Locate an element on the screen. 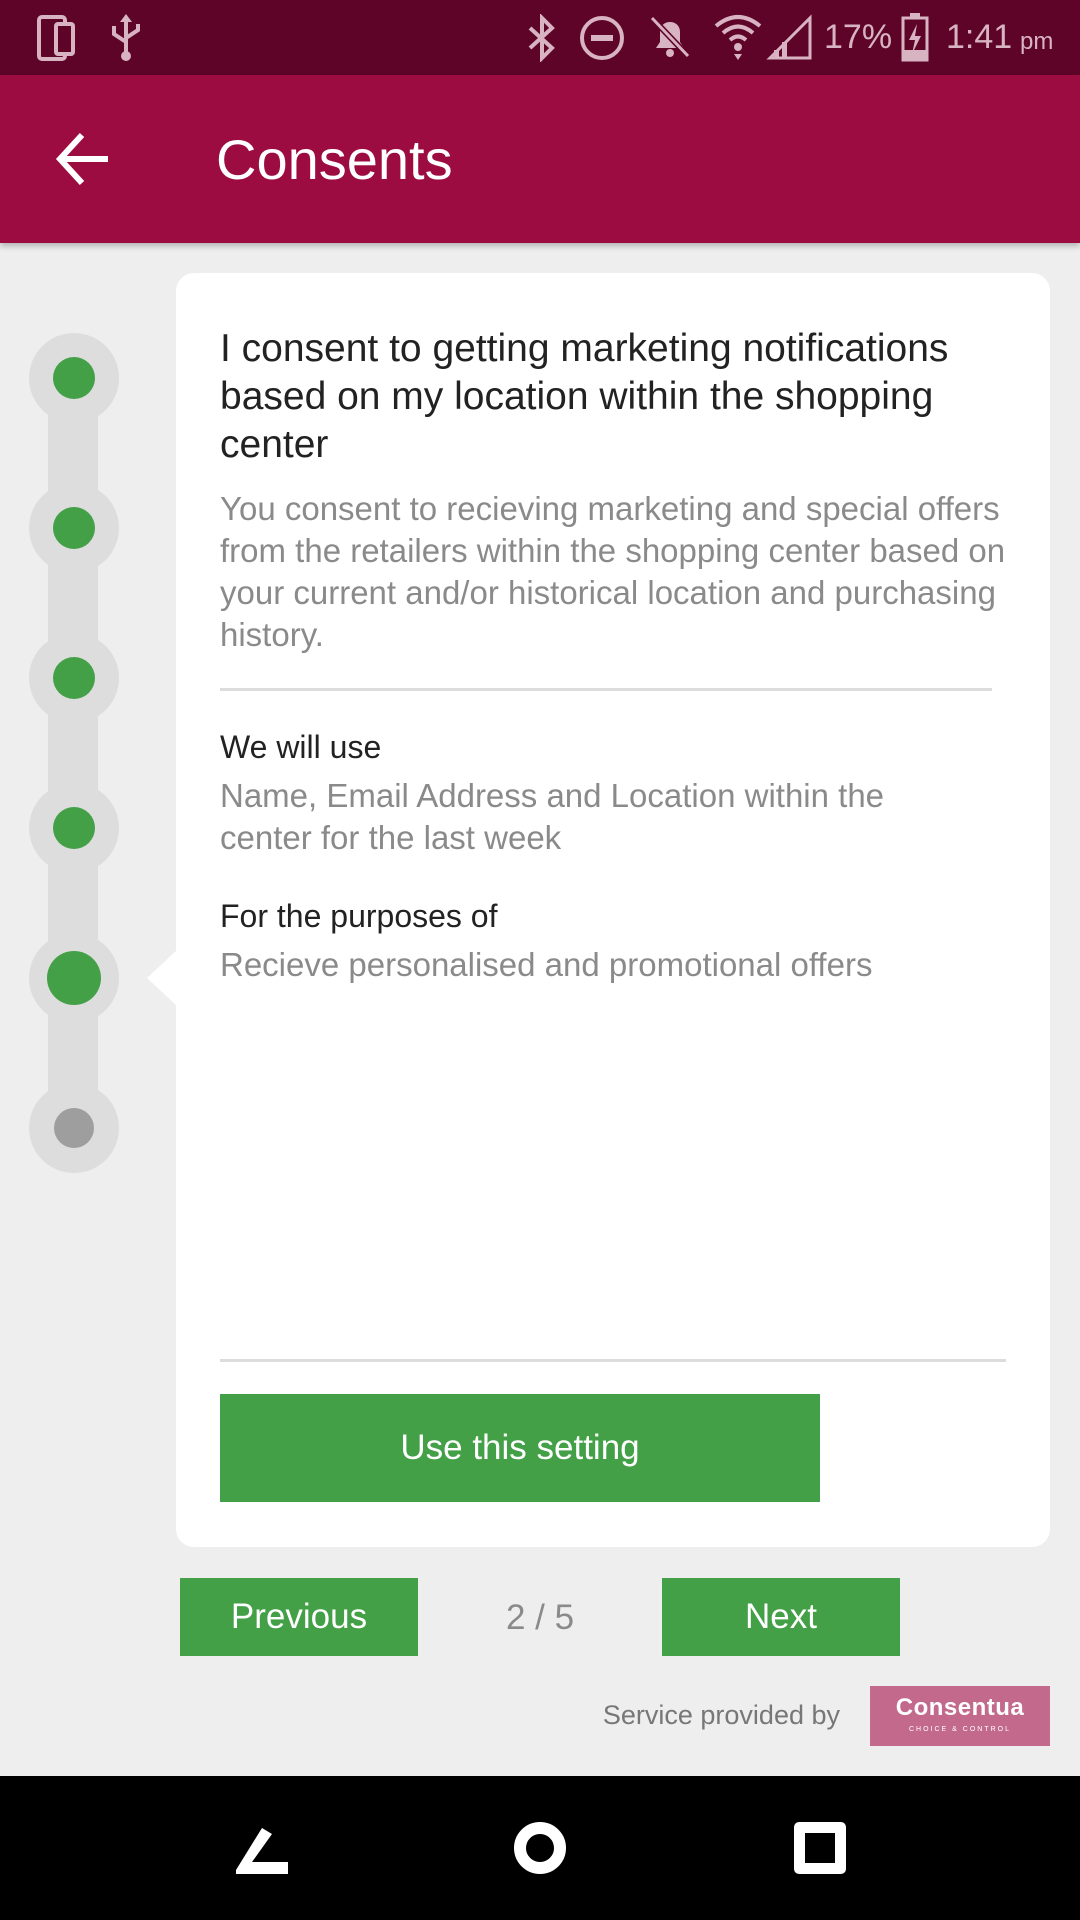 This screenshot has width=1080, height=1920. wifi-icon is located at coordinates (738, 37).